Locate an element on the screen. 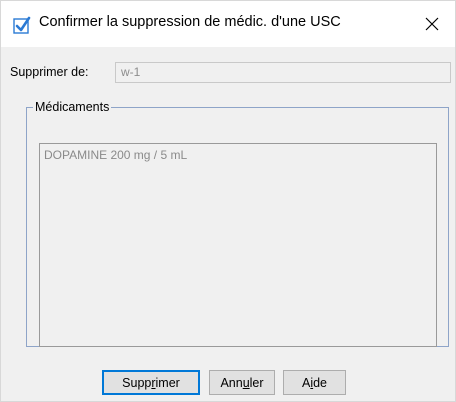  delete-from-label: Supprimer de: is located at coordinates (49, 72).